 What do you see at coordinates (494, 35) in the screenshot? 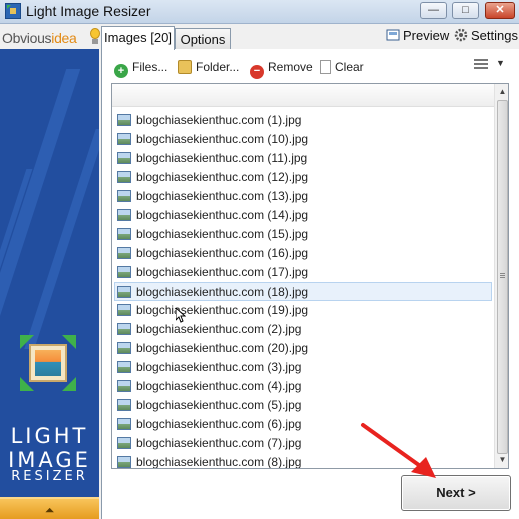
I see `settings-label: Settings` at bounding box center [494, 35].